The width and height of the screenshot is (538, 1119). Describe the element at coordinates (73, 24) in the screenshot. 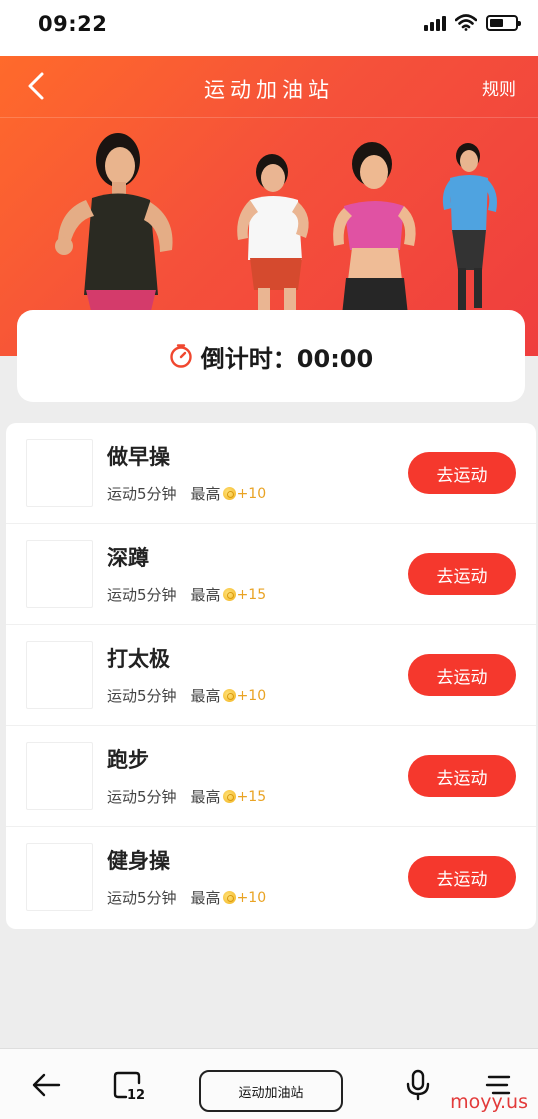

I see `status-time: 09:22` at that location.